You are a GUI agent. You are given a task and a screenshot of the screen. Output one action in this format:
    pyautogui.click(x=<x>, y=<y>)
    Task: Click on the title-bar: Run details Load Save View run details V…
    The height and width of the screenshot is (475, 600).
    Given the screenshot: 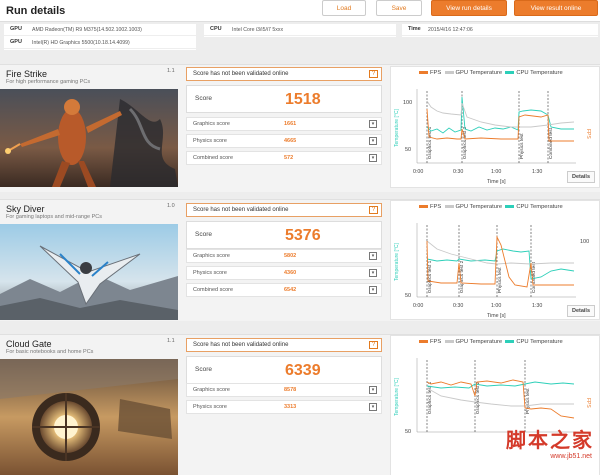 What is the action you would take?
    pyautogui.click(x=300, y=11)
    